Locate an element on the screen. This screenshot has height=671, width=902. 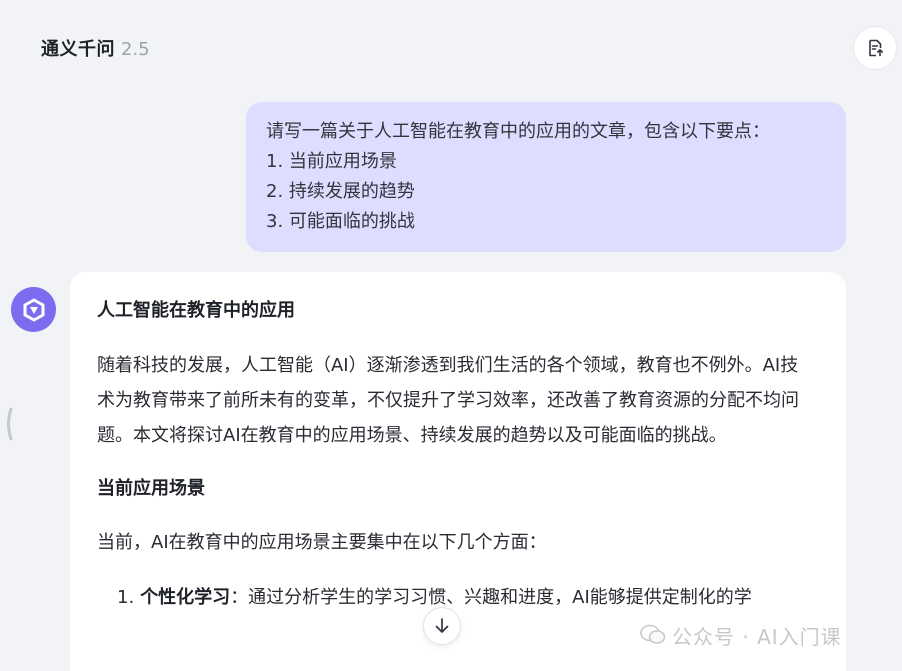
list-item-term: 个性化学习 is located at coordinates (185, 597).